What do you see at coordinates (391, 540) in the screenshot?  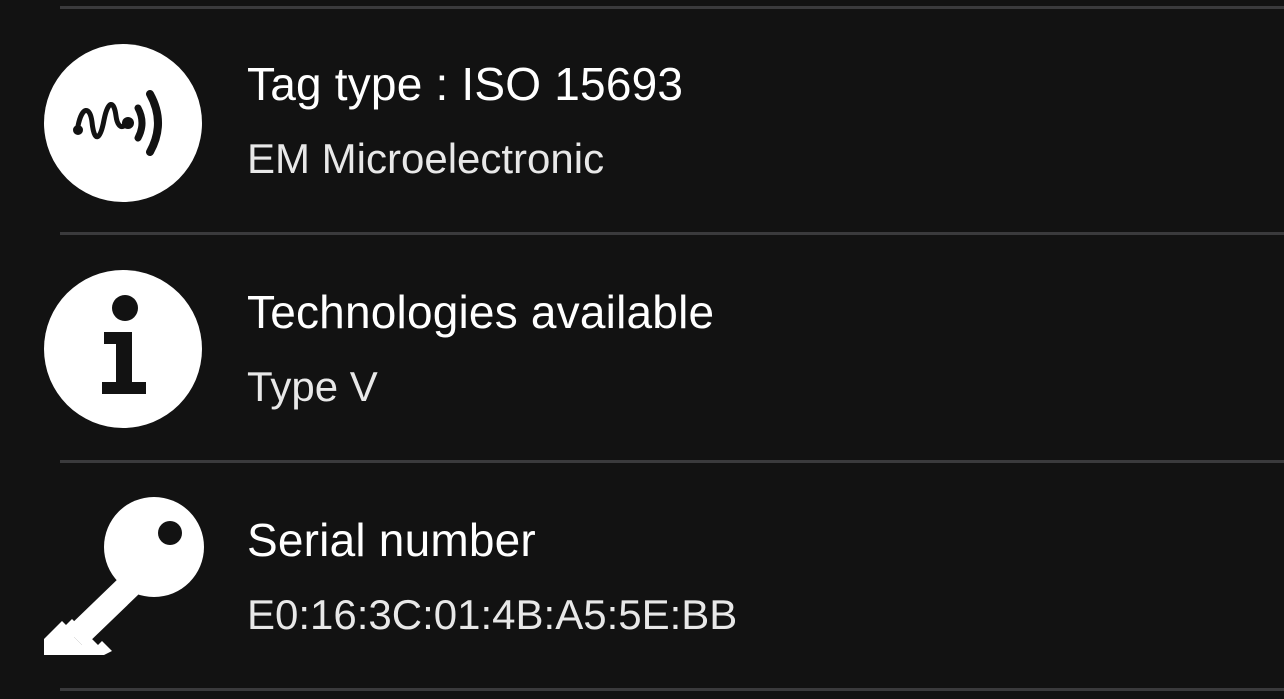 I see `serial-number-title: Serial number` at bounding box center [391, 540].